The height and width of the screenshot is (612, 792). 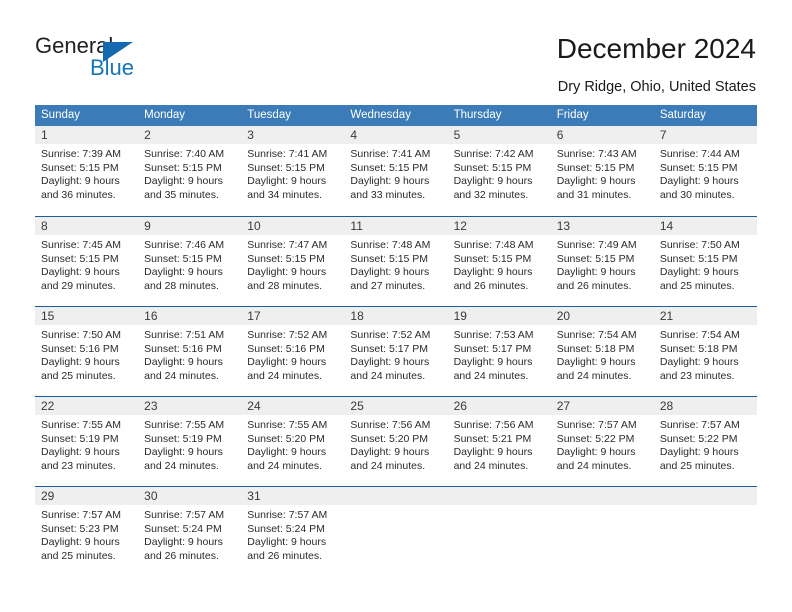 I want to click on sunrise-text: Sunrise: 7:56 AM, so click(x=493, y=425).